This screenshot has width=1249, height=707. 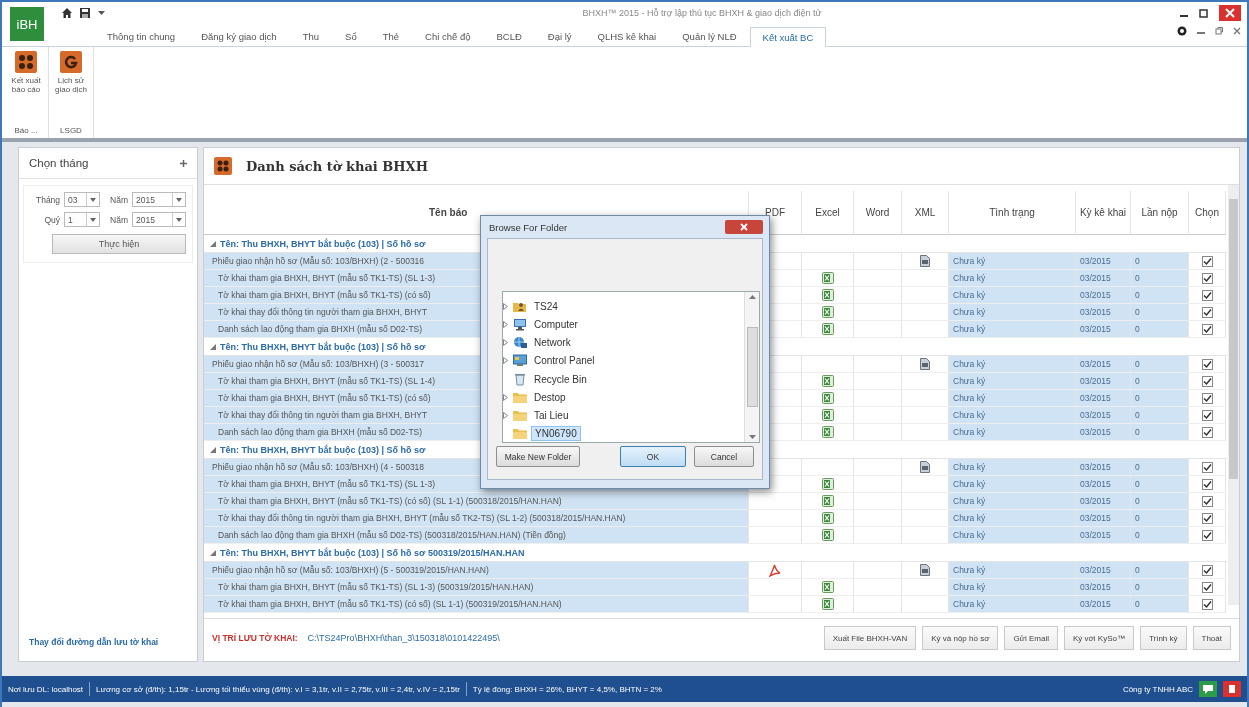 I want to click on period-cell: 03/2015, so click(x=1103, y=604).